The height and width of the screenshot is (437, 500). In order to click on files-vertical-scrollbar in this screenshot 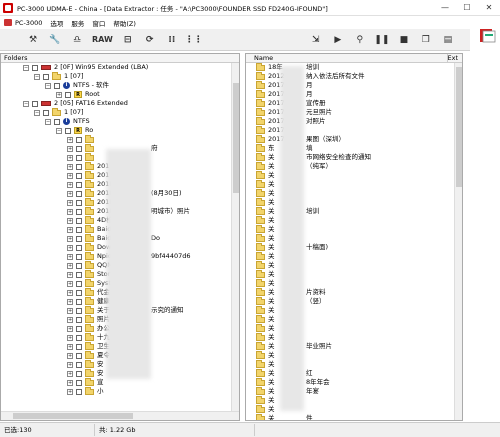, I will do `click(458, 241)`.